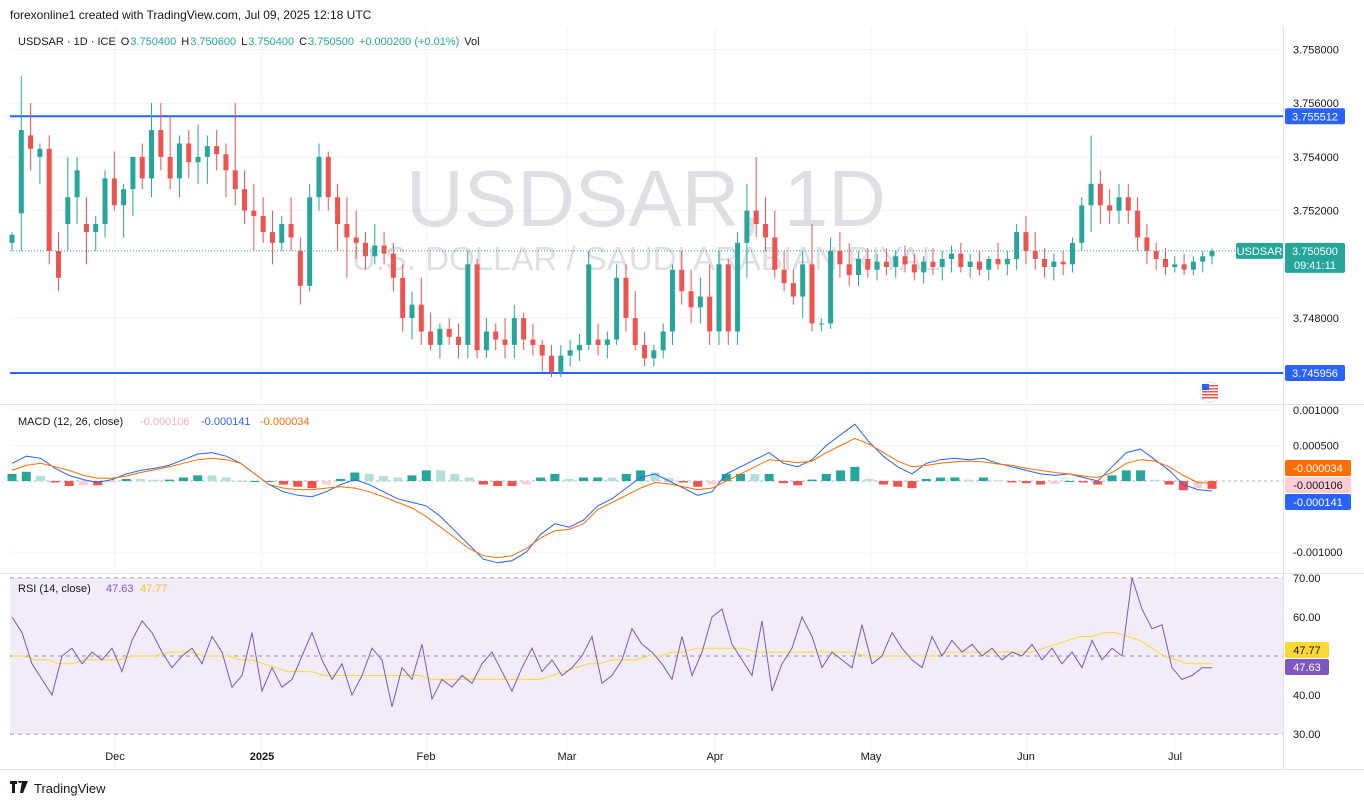 The image size is (1364, 804). I want to click on symbol-info: USDSAR · 1D · ICE, so click(67, 42).